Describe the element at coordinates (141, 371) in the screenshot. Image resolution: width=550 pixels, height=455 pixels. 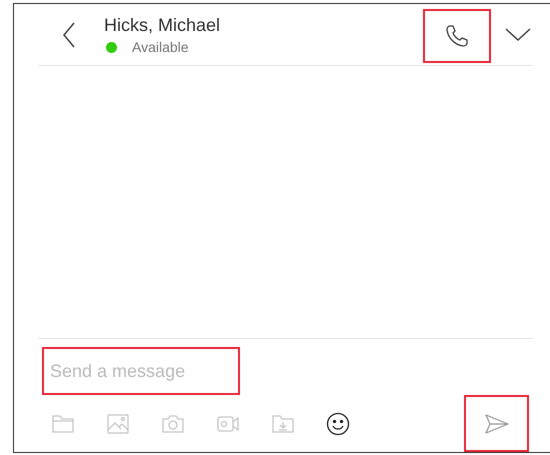
I see `message-field: Send a message` at that location.